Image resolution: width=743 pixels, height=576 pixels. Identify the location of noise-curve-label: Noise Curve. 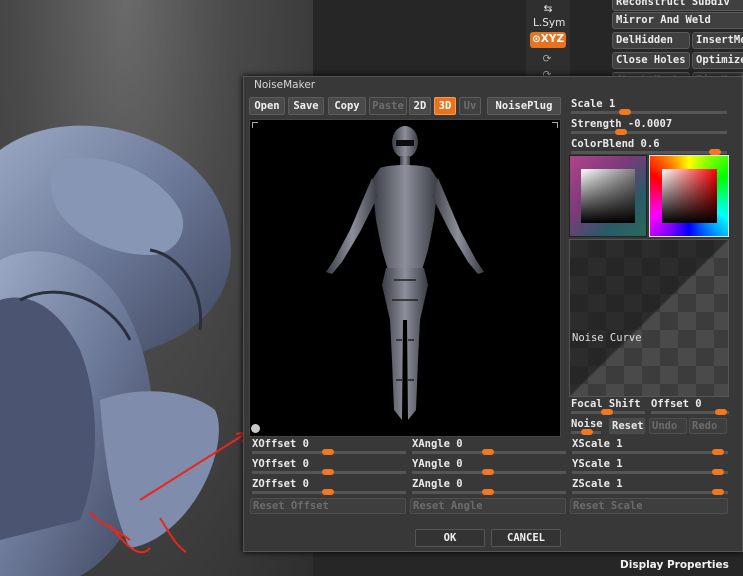
(607, 338).